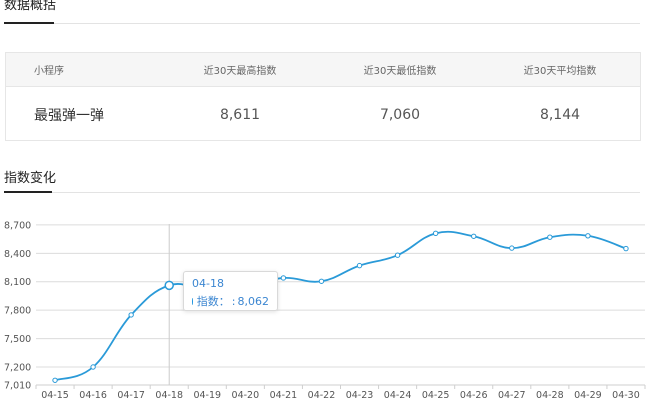  Describe the element at coordinates (253, 301) in the screenshot. I see `tooltip-value: 8,062` at that location.